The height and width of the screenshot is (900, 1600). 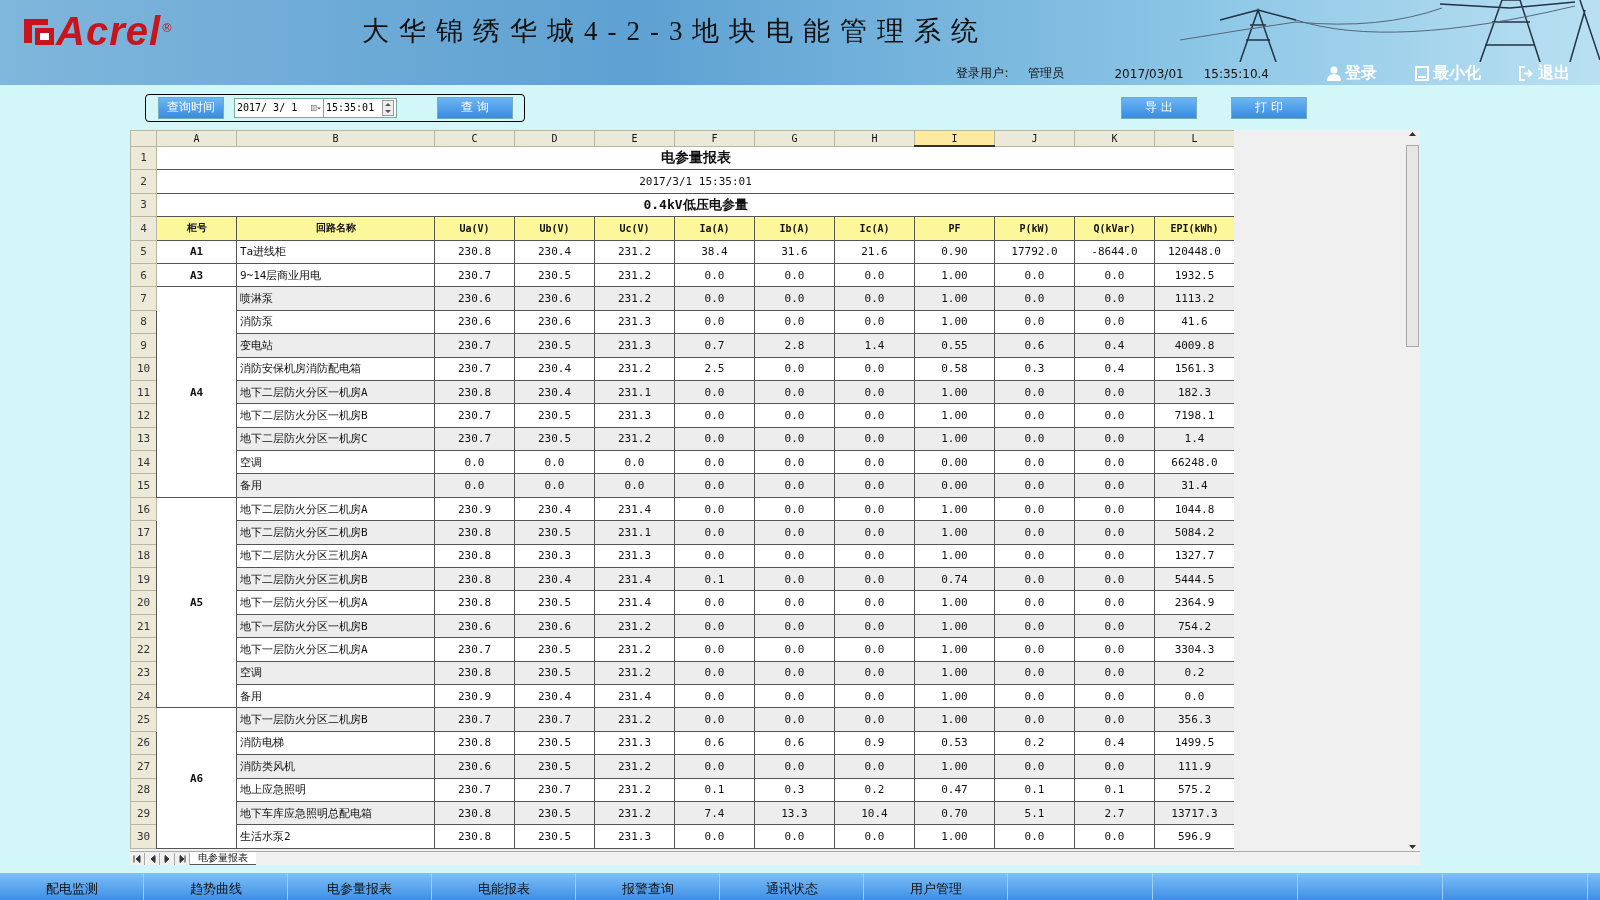 What do you see at coordinates (335, 532) in the screenshot?
I see `table-cell: 地下二层防火分区二机房B` at bounding box center [335, 532].